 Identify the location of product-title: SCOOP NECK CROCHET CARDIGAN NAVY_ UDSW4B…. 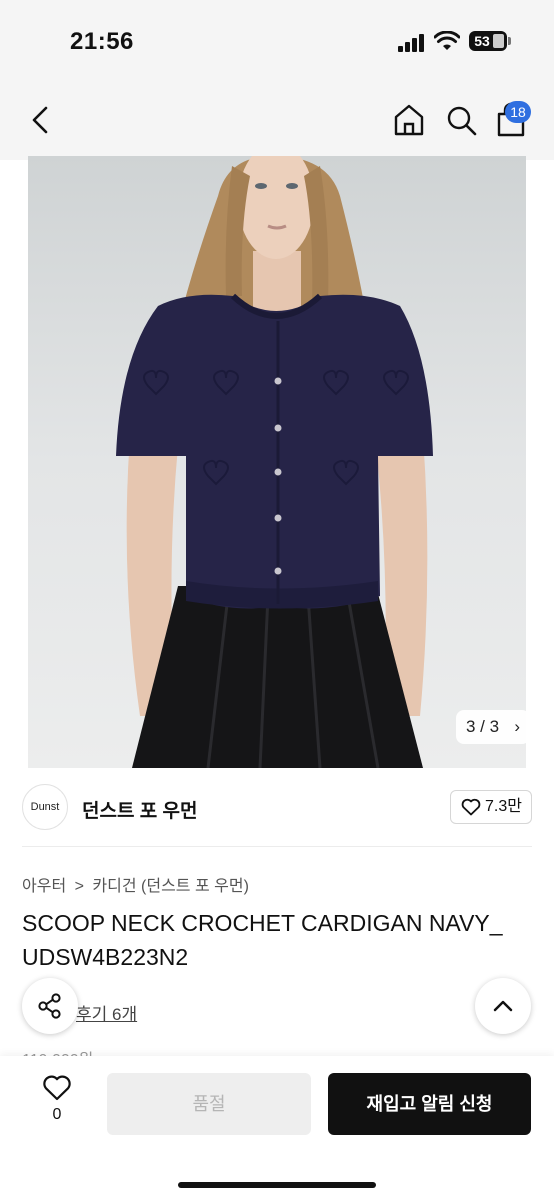
(262, 940).